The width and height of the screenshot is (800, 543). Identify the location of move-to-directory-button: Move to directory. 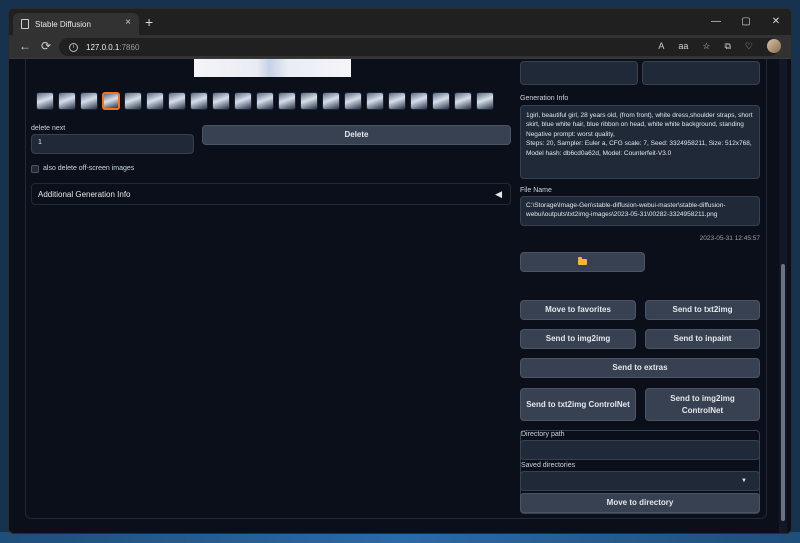
(640, 503).